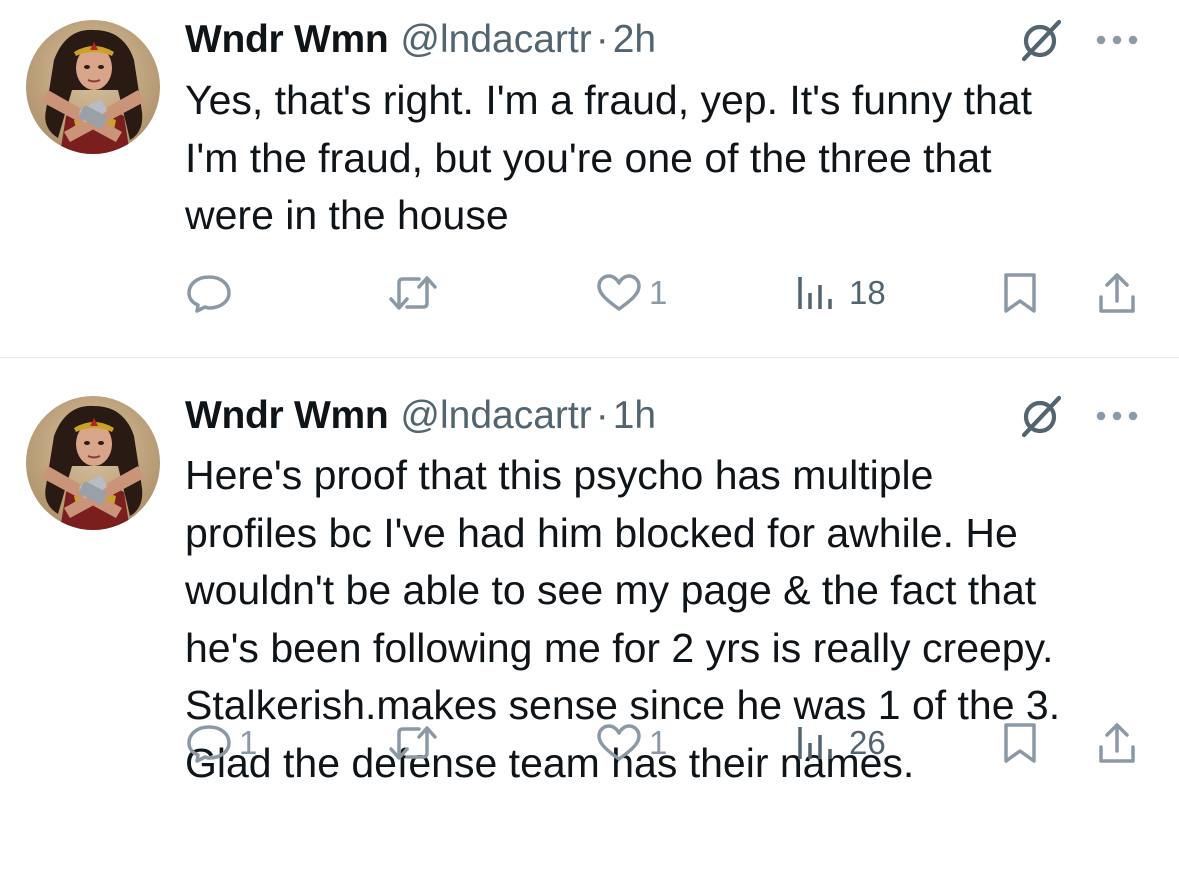 The width and height of the screenshot is (1179, 877). I want to click on tweet-actions: 1 1 26, so click(664, 743).